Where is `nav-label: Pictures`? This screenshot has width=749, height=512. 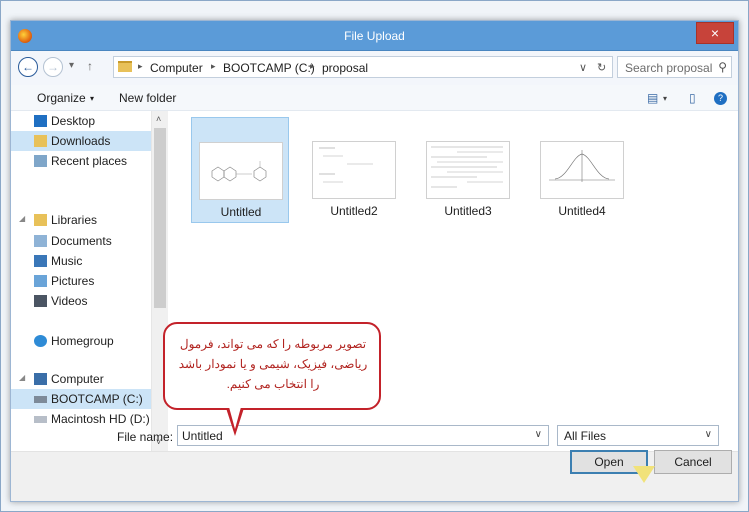
nav-label: Pictures is located at coordinates (73, 281).